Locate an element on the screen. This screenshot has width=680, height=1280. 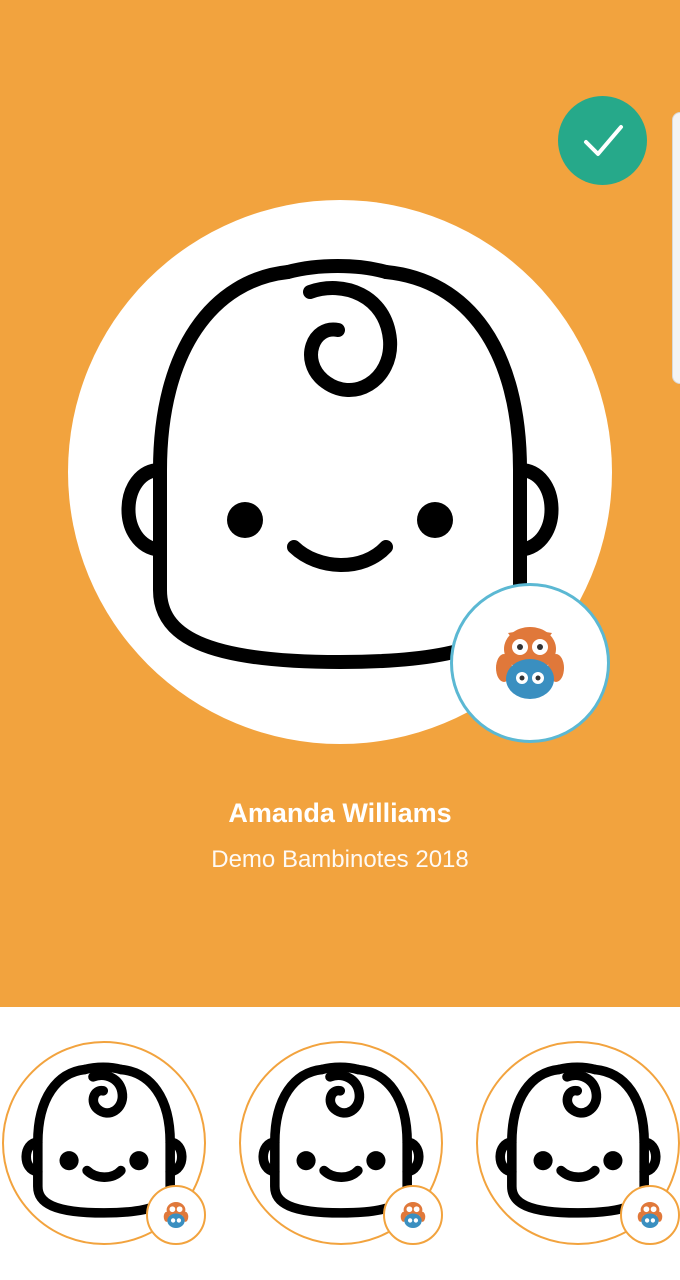
profile-subtitle: Demo Bambinotes 2018 is located at coordinates (340, 859).